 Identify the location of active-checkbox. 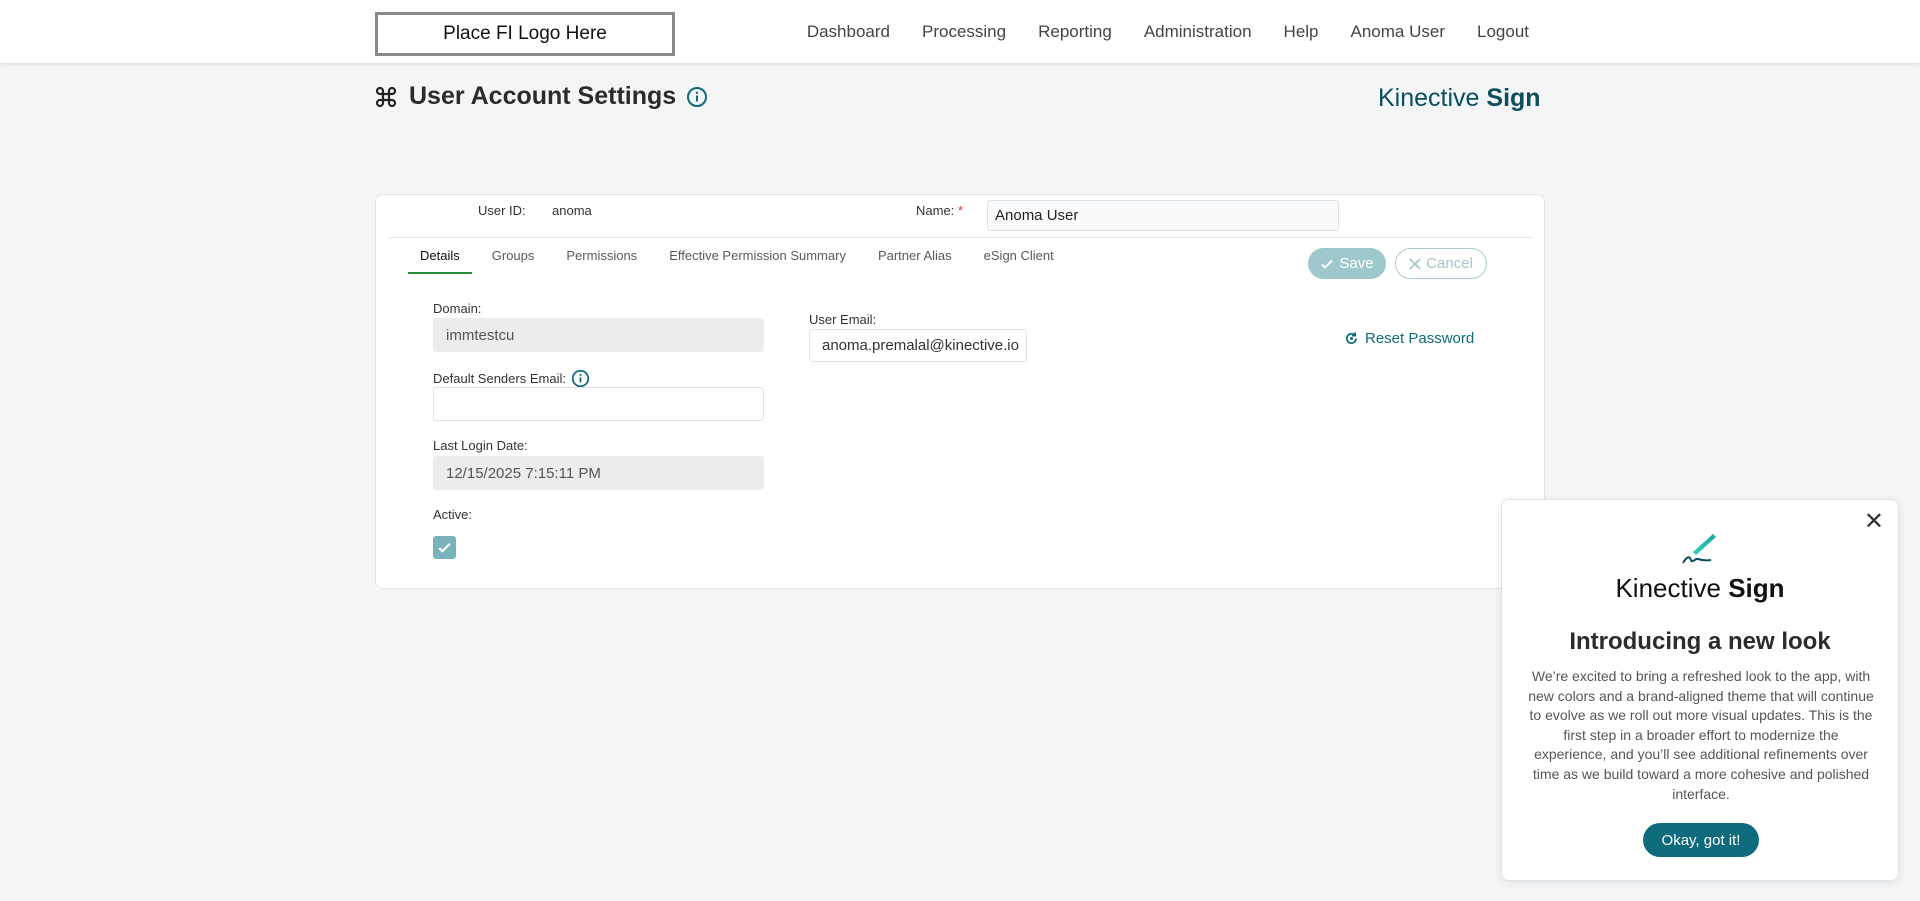
(444, 547).